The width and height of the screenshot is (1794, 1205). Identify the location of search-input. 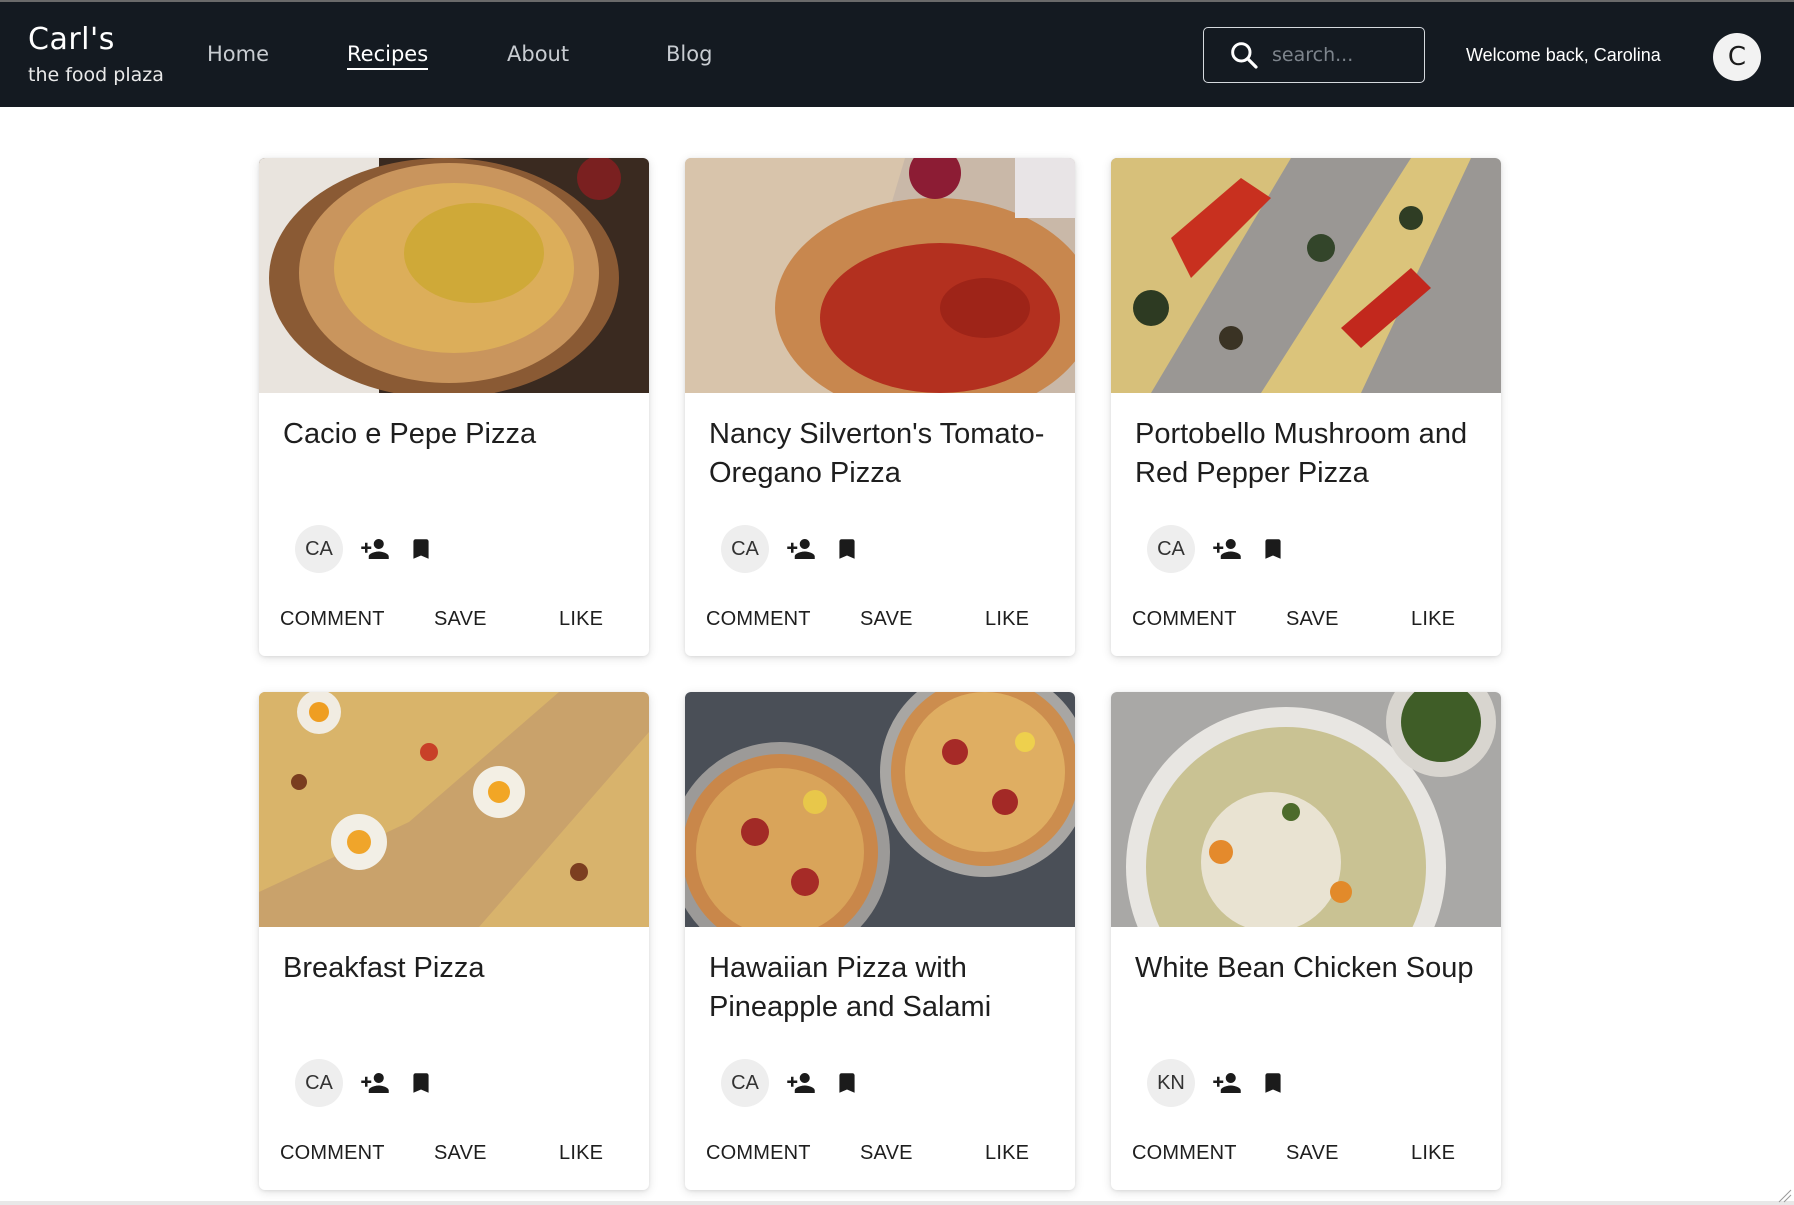
(1347, 55).